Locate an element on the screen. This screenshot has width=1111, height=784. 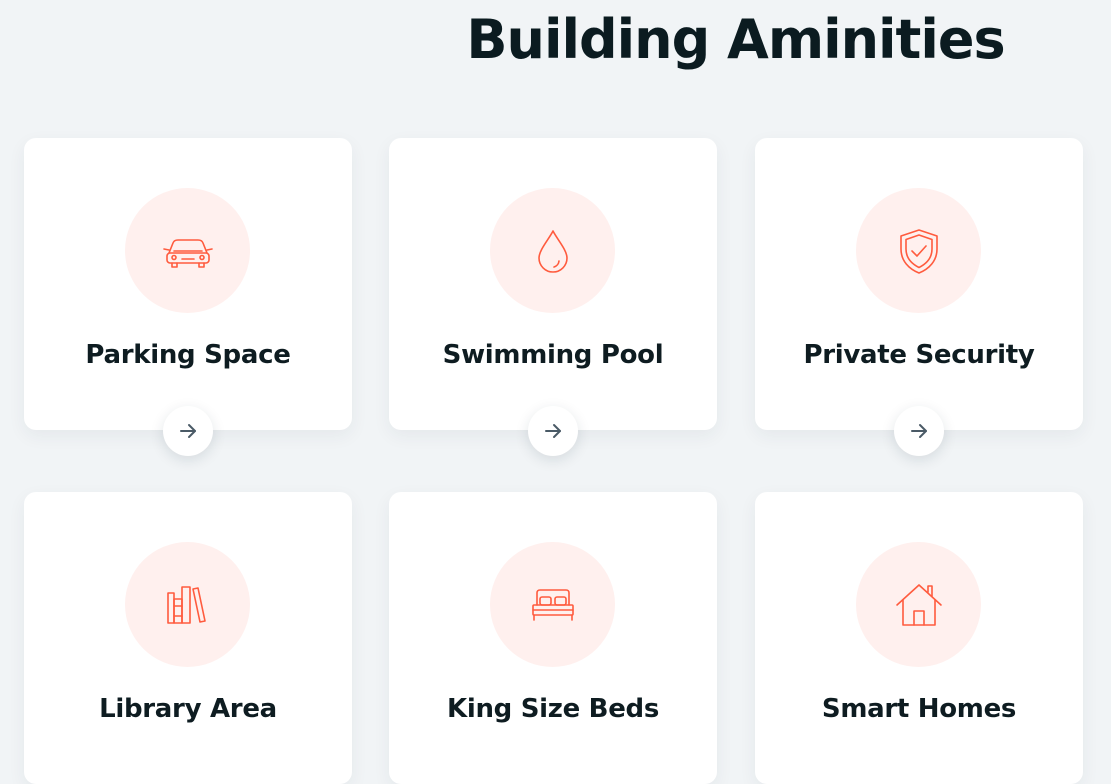
amenity-card-swimming-pool: Swimming Pool is located at coordinates (553, 297).